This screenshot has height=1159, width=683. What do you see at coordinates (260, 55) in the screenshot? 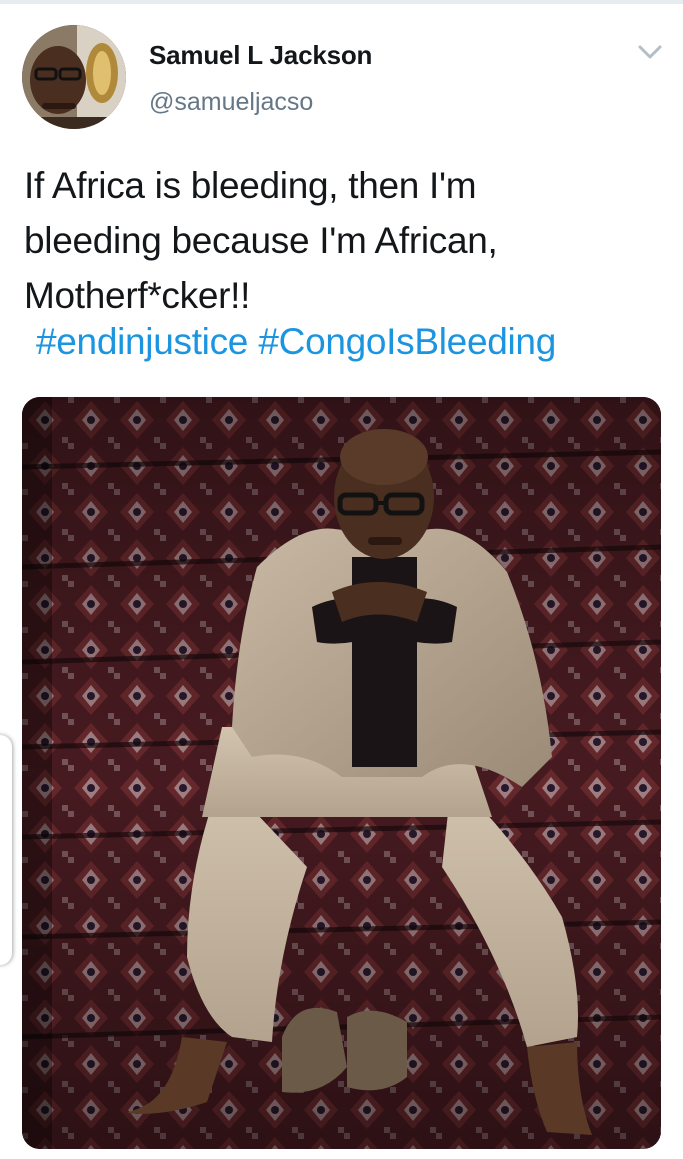
I see `author-display-name: Samuel L Jackson` at bounding box center [260, 55].